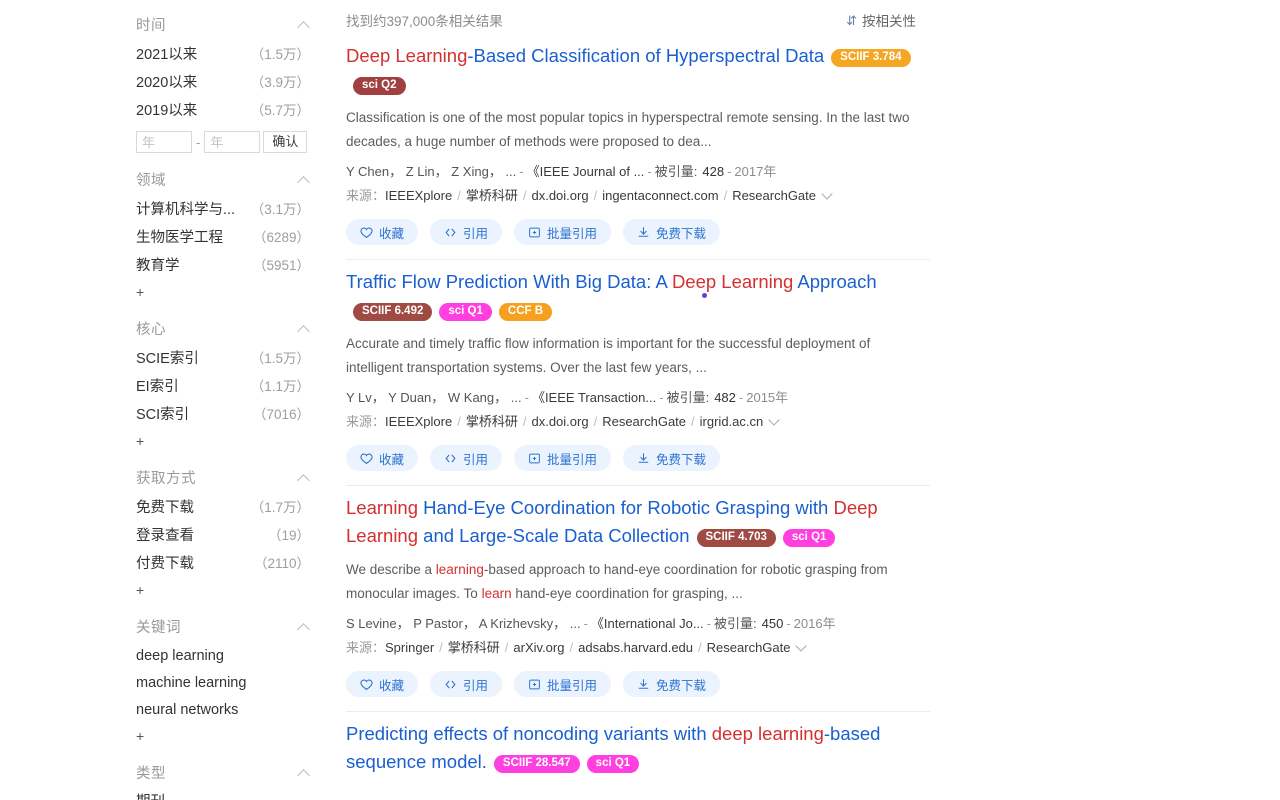  Describe the element at coordinates (725, 397) in the screenshot. I see `cited-count: 482` at that location.